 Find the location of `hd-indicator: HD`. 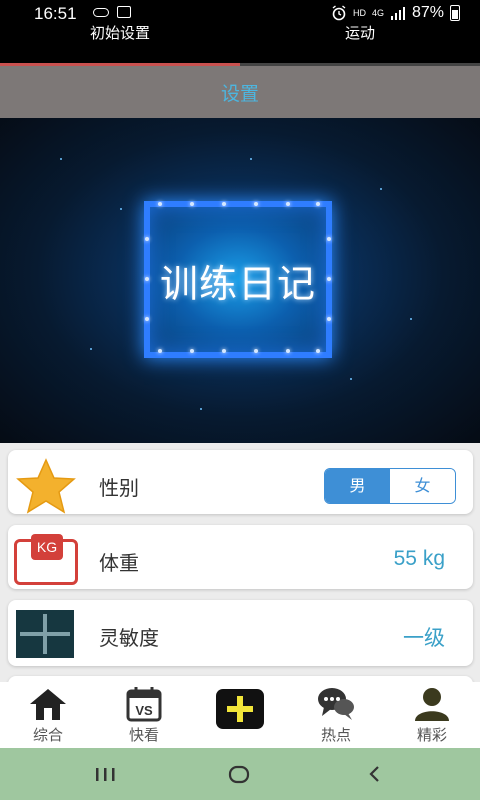

hd-indicator: HD is located at coordinates (359, 13).